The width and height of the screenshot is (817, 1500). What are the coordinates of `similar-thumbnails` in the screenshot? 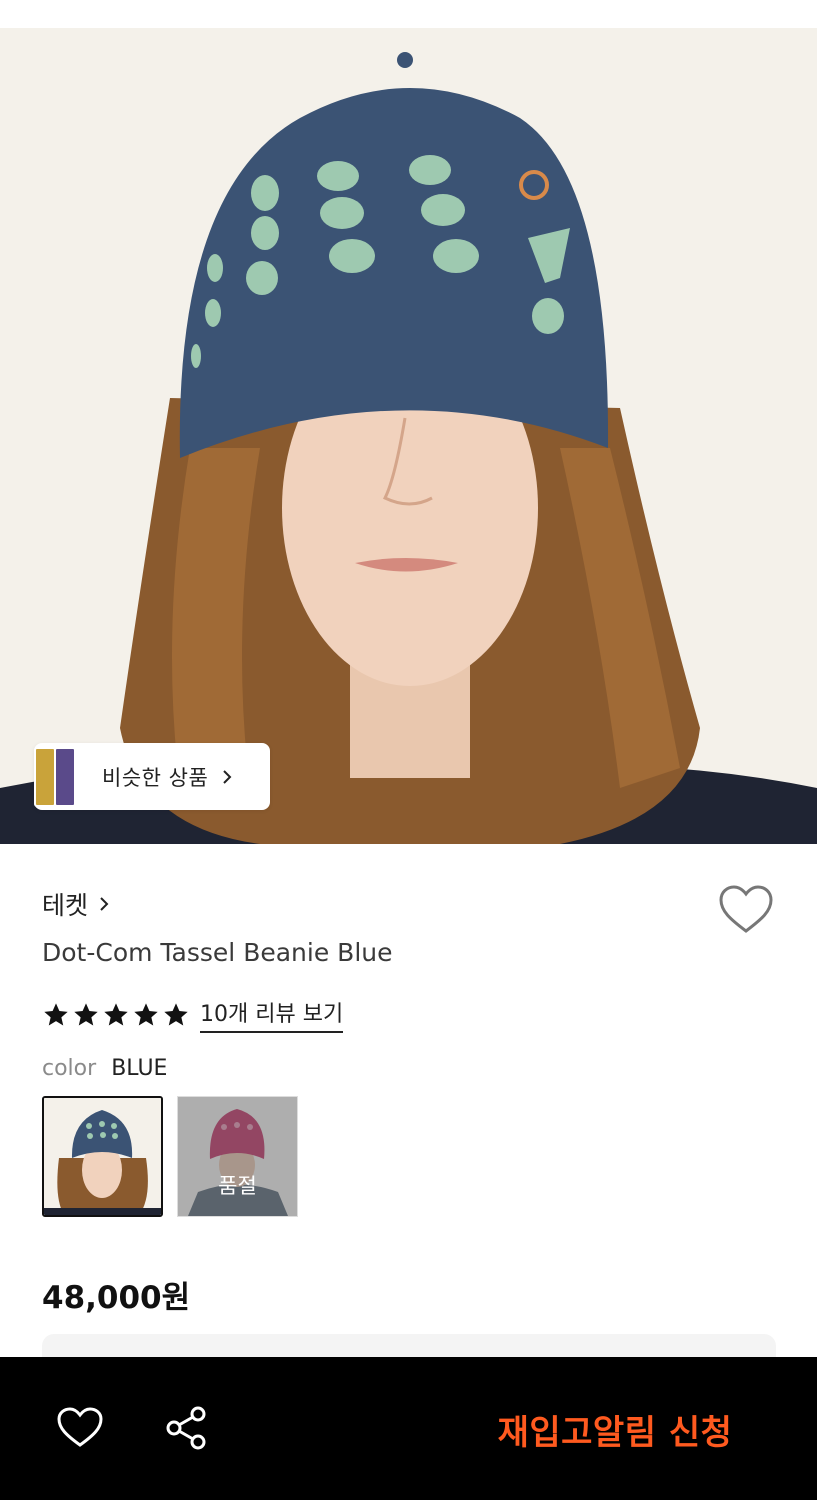 It's located at (56, 776).